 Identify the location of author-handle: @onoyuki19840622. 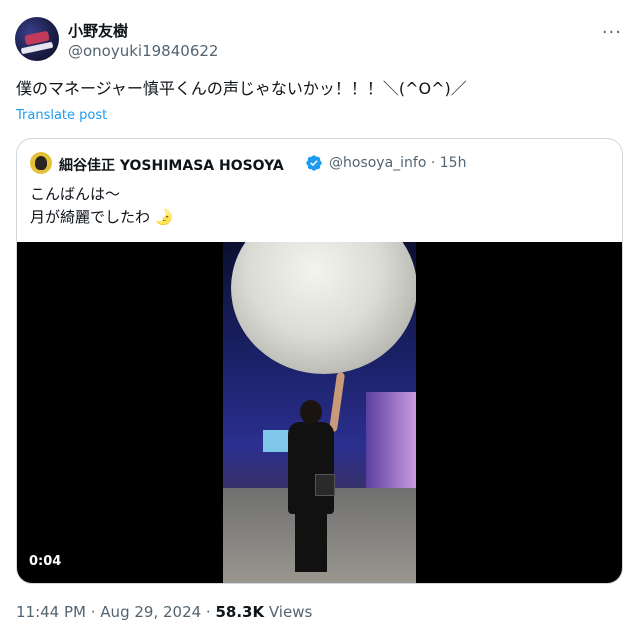
(143, 51).